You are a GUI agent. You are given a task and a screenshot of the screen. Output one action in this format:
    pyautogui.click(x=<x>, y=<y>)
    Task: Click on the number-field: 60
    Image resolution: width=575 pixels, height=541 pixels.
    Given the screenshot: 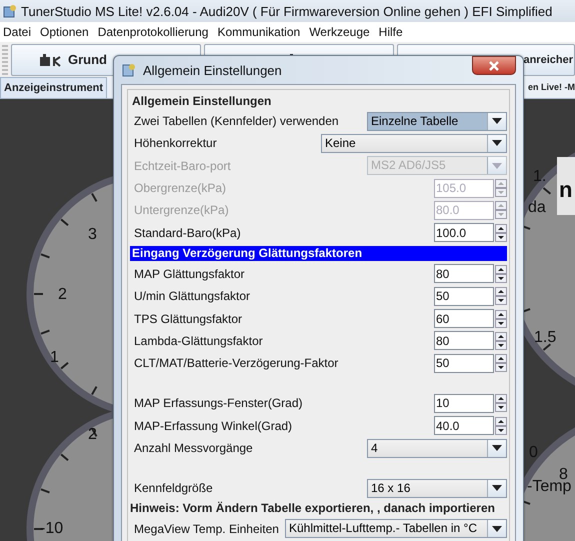 What is the action you would take?
    pyautogui.click(x=464, y=318)
    